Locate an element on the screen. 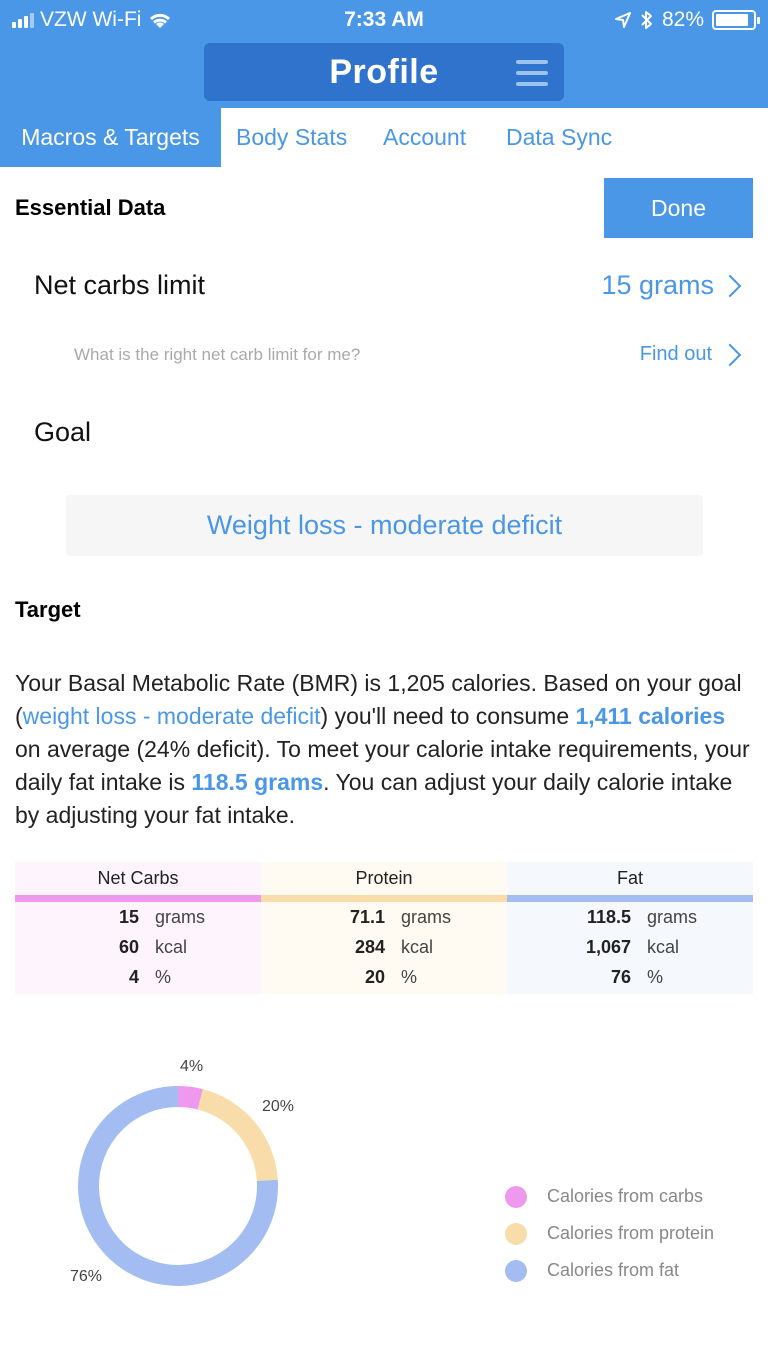 The height and width of the screenshot is (1365, 768). legend-item-fat: Calories from fat is located at coordinates (609, 1270).